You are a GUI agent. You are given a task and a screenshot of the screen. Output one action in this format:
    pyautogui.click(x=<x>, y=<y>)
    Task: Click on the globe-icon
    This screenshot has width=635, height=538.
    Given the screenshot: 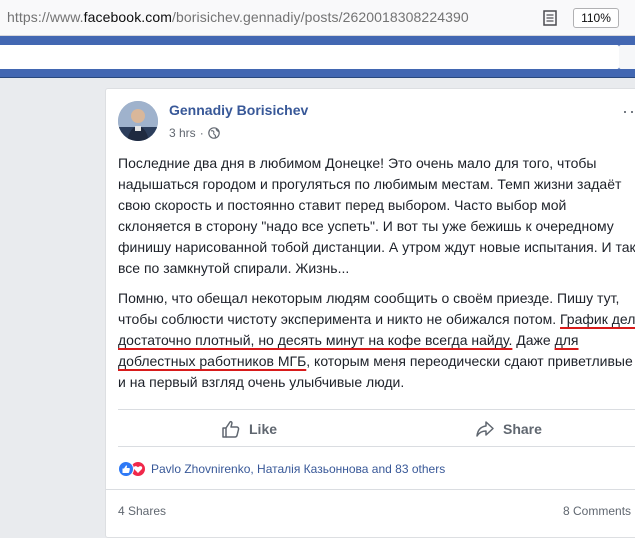 What is the action you would take?
    pyautogui.click(x=213, y=133)
    